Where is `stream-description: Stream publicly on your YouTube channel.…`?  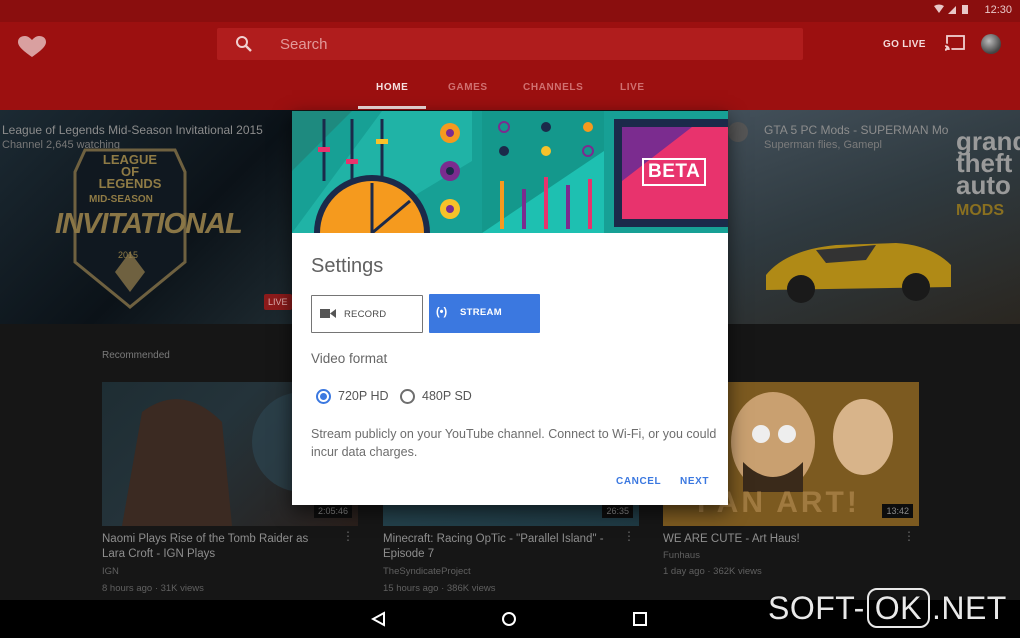 stream-description: Stream publicly on your YouTube channel.… is located at coordinates (514, 443).